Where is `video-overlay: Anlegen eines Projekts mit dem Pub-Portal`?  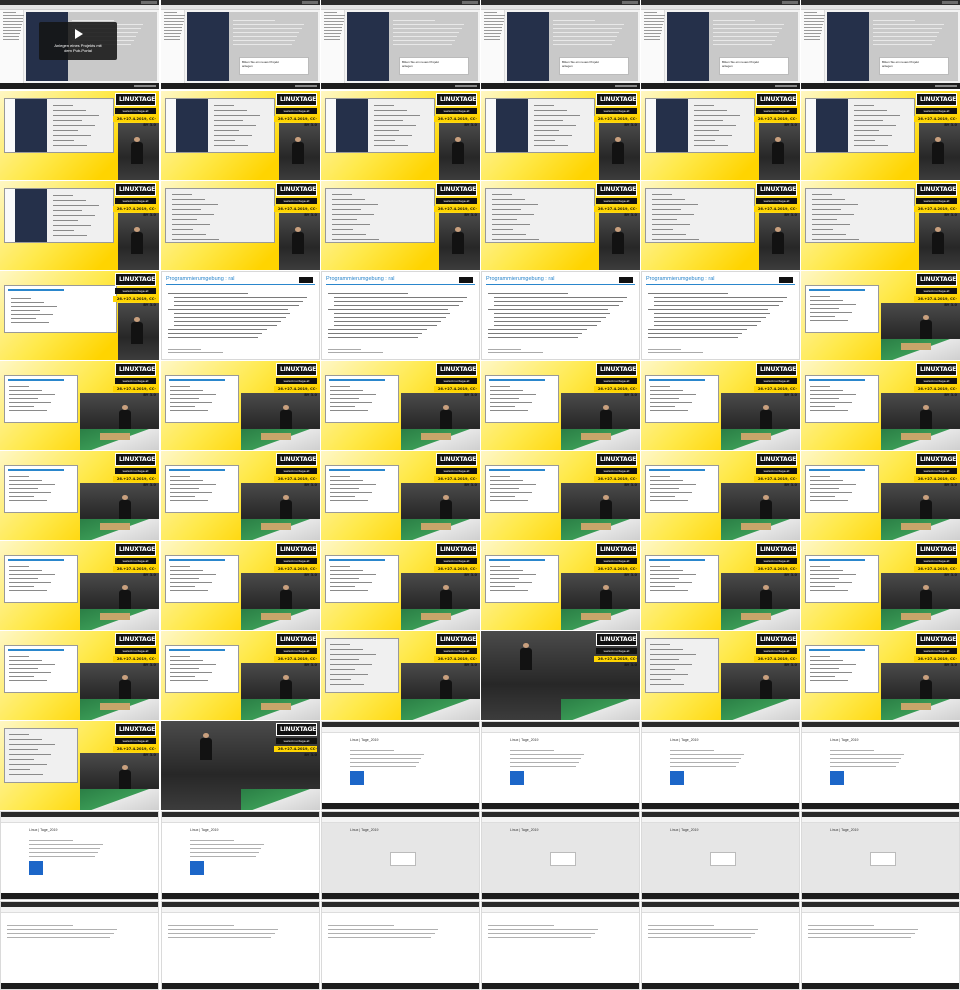 video-overlay: Anlegen eines Projekts mit dem Pub-Portal is located at coordinates (78, 41).